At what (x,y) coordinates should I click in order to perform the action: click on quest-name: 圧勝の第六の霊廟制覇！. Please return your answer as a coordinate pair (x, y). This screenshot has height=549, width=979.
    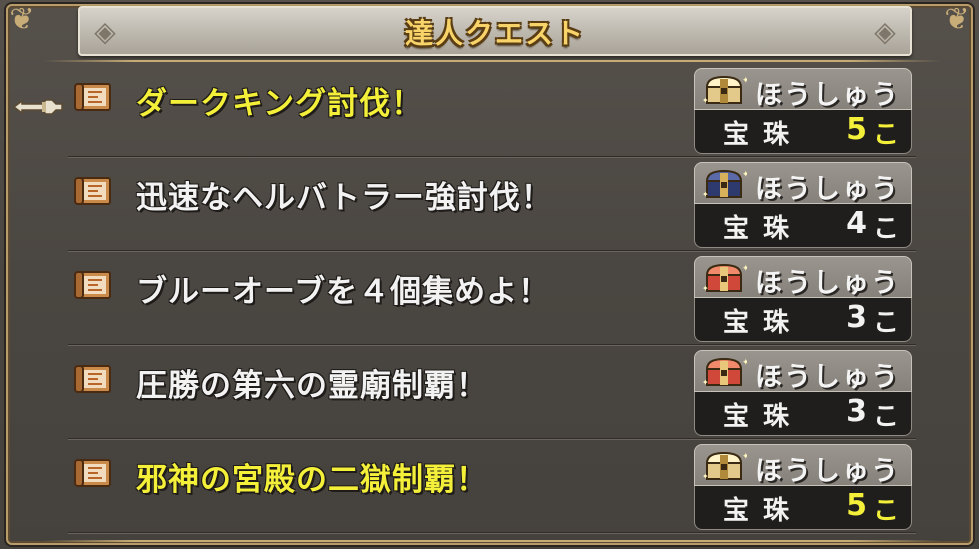
    Looking at the image, I should click on (312, 386).